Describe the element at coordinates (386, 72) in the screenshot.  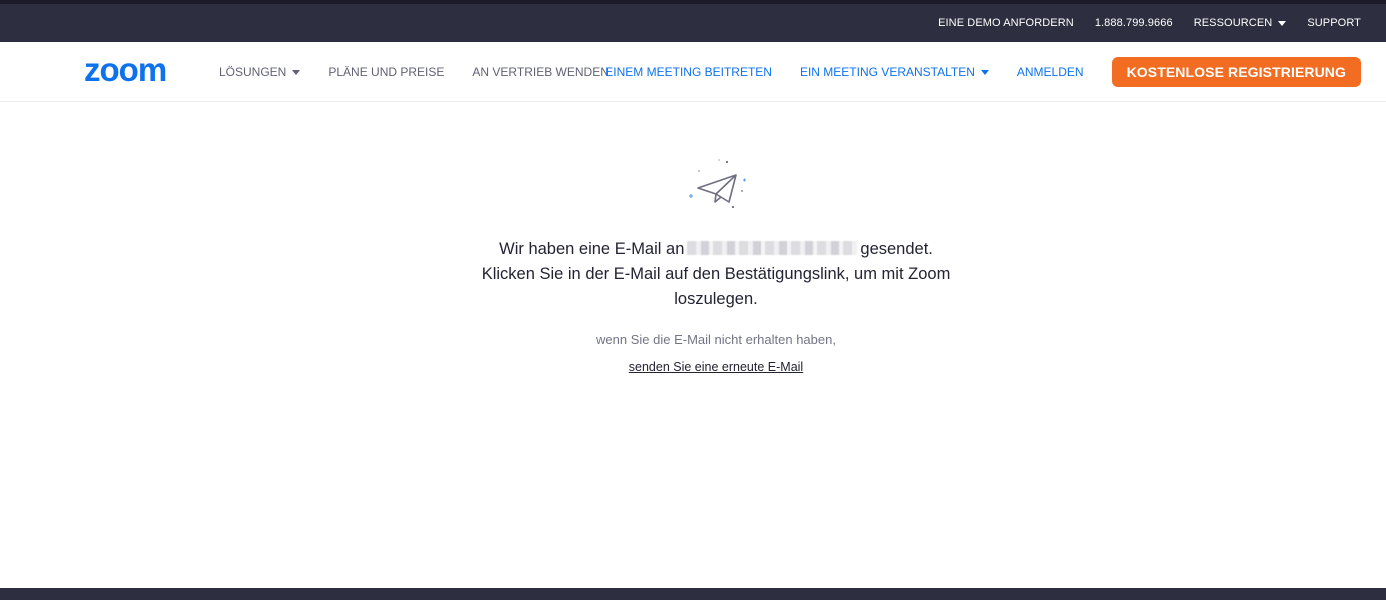
I see `plans-pricing-link: PLÄNE UND PREISE` at that location.